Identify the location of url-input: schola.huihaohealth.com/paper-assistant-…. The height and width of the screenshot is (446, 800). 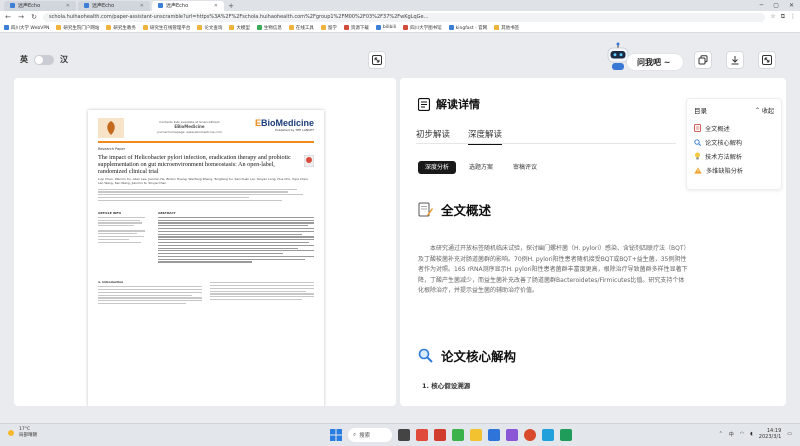
(404, 17).